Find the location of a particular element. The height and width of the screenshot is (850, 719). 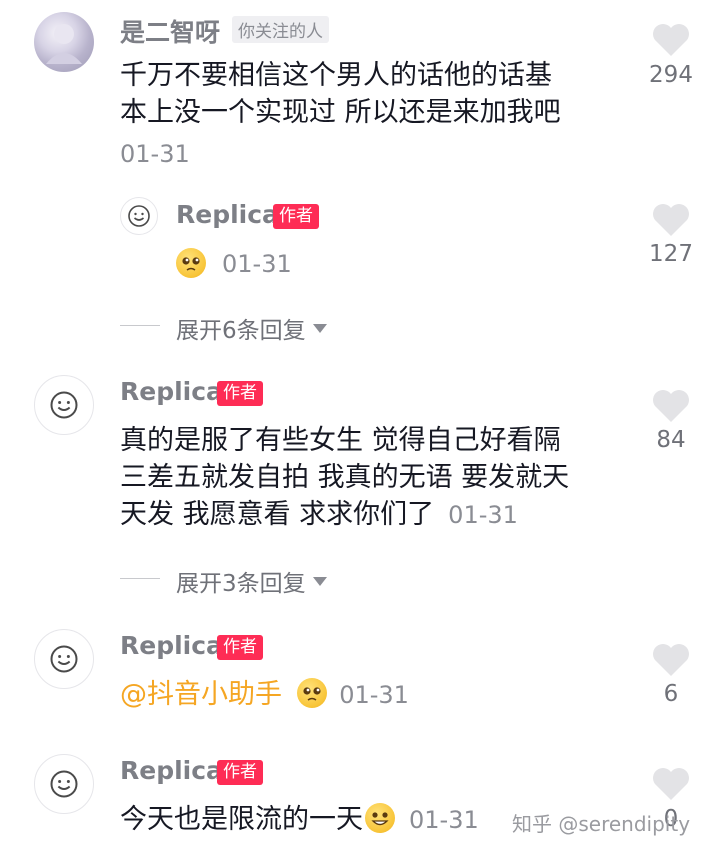

reply-text is located at coordinates (191, 263).